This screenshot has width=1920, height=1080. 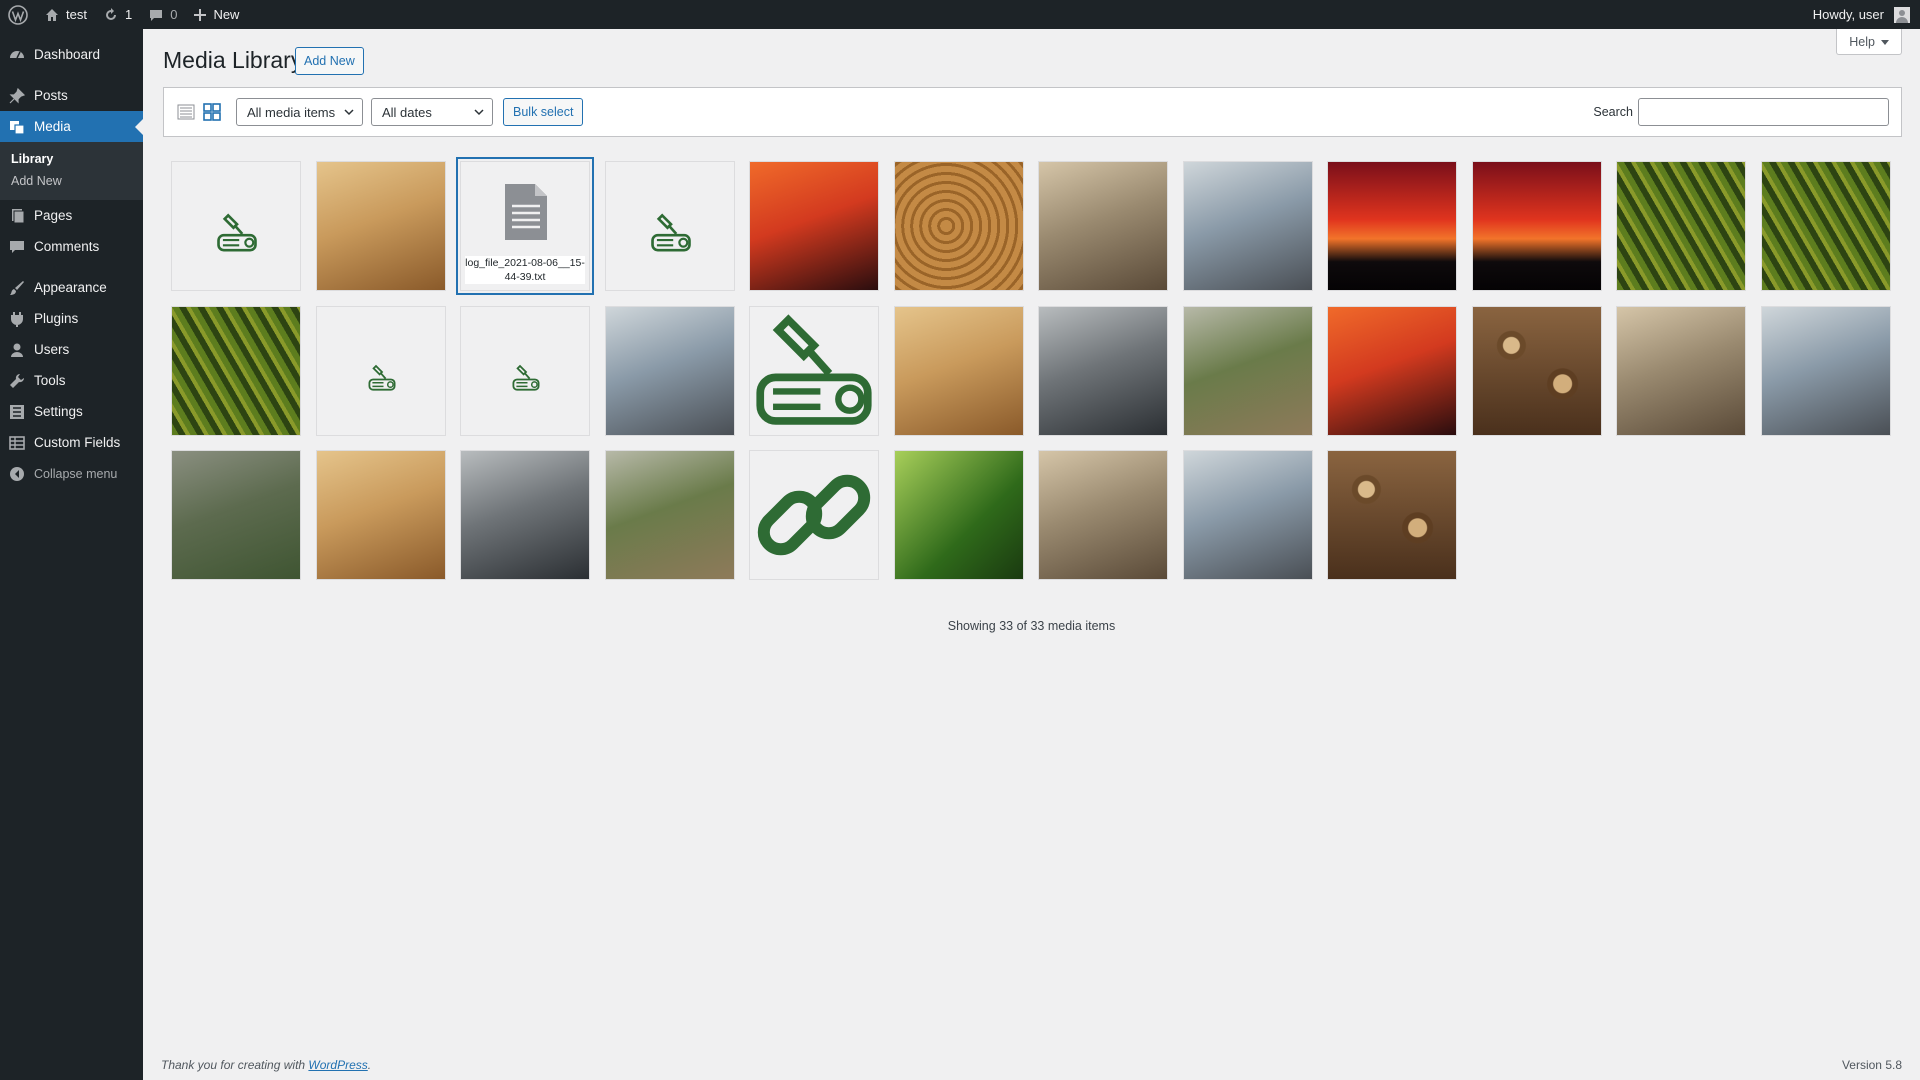 What do you see at coordinates (17, 55) in the screenshot?
I see `dashboard-icon` at bounding box center [17, 55].